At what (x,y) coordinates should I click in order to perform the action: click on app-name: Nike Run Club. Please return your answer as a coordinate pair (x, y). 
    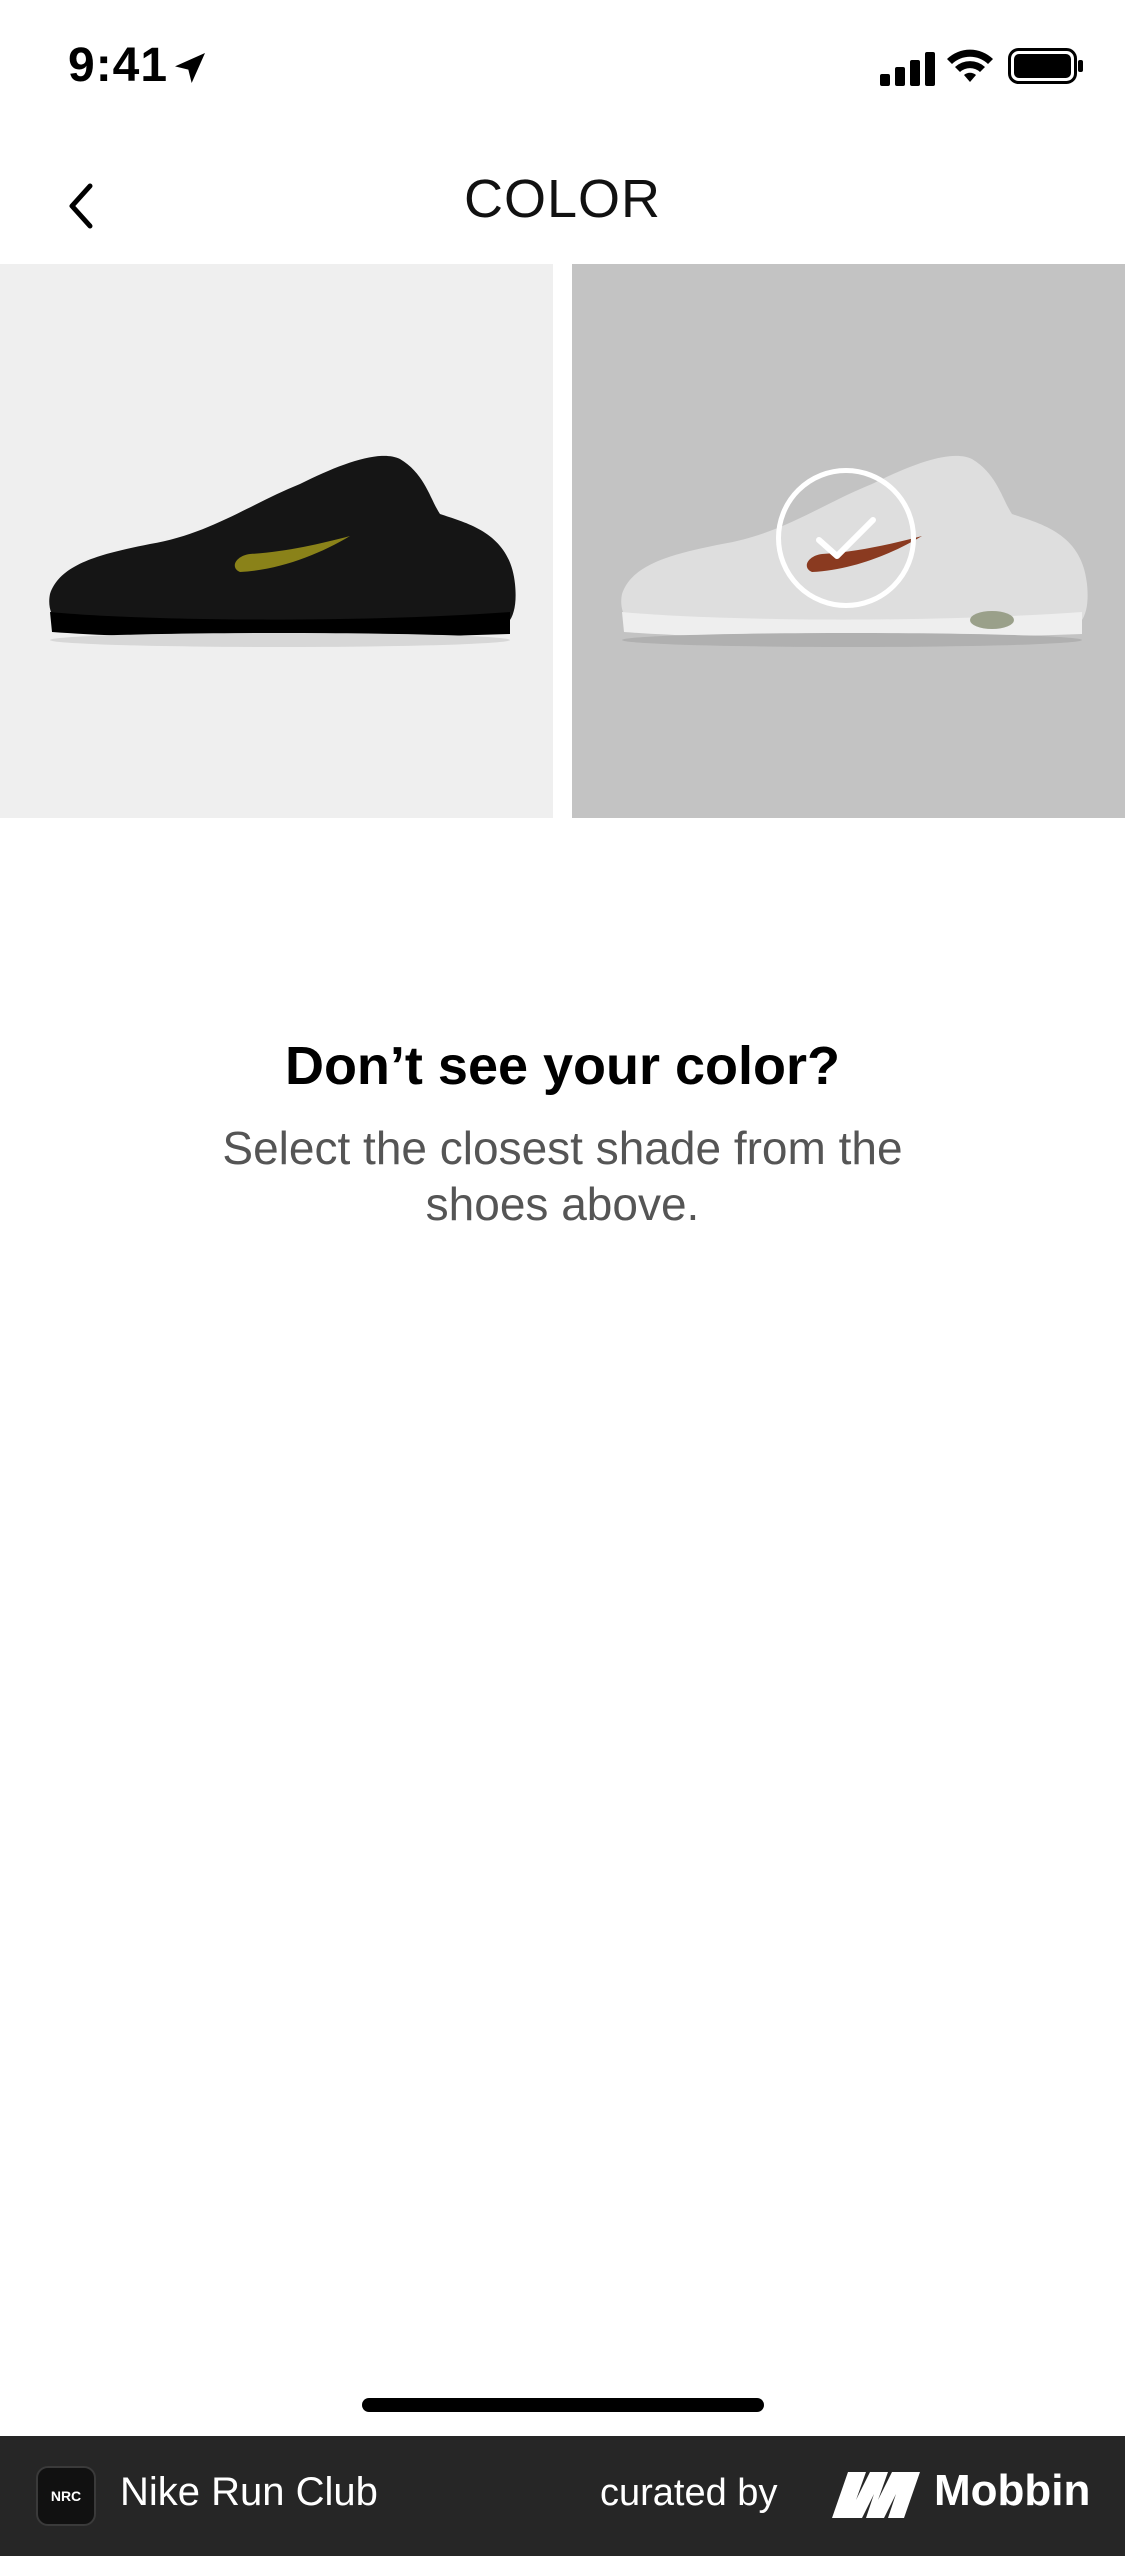
    Looking at the image, I should click on (249, 2492).